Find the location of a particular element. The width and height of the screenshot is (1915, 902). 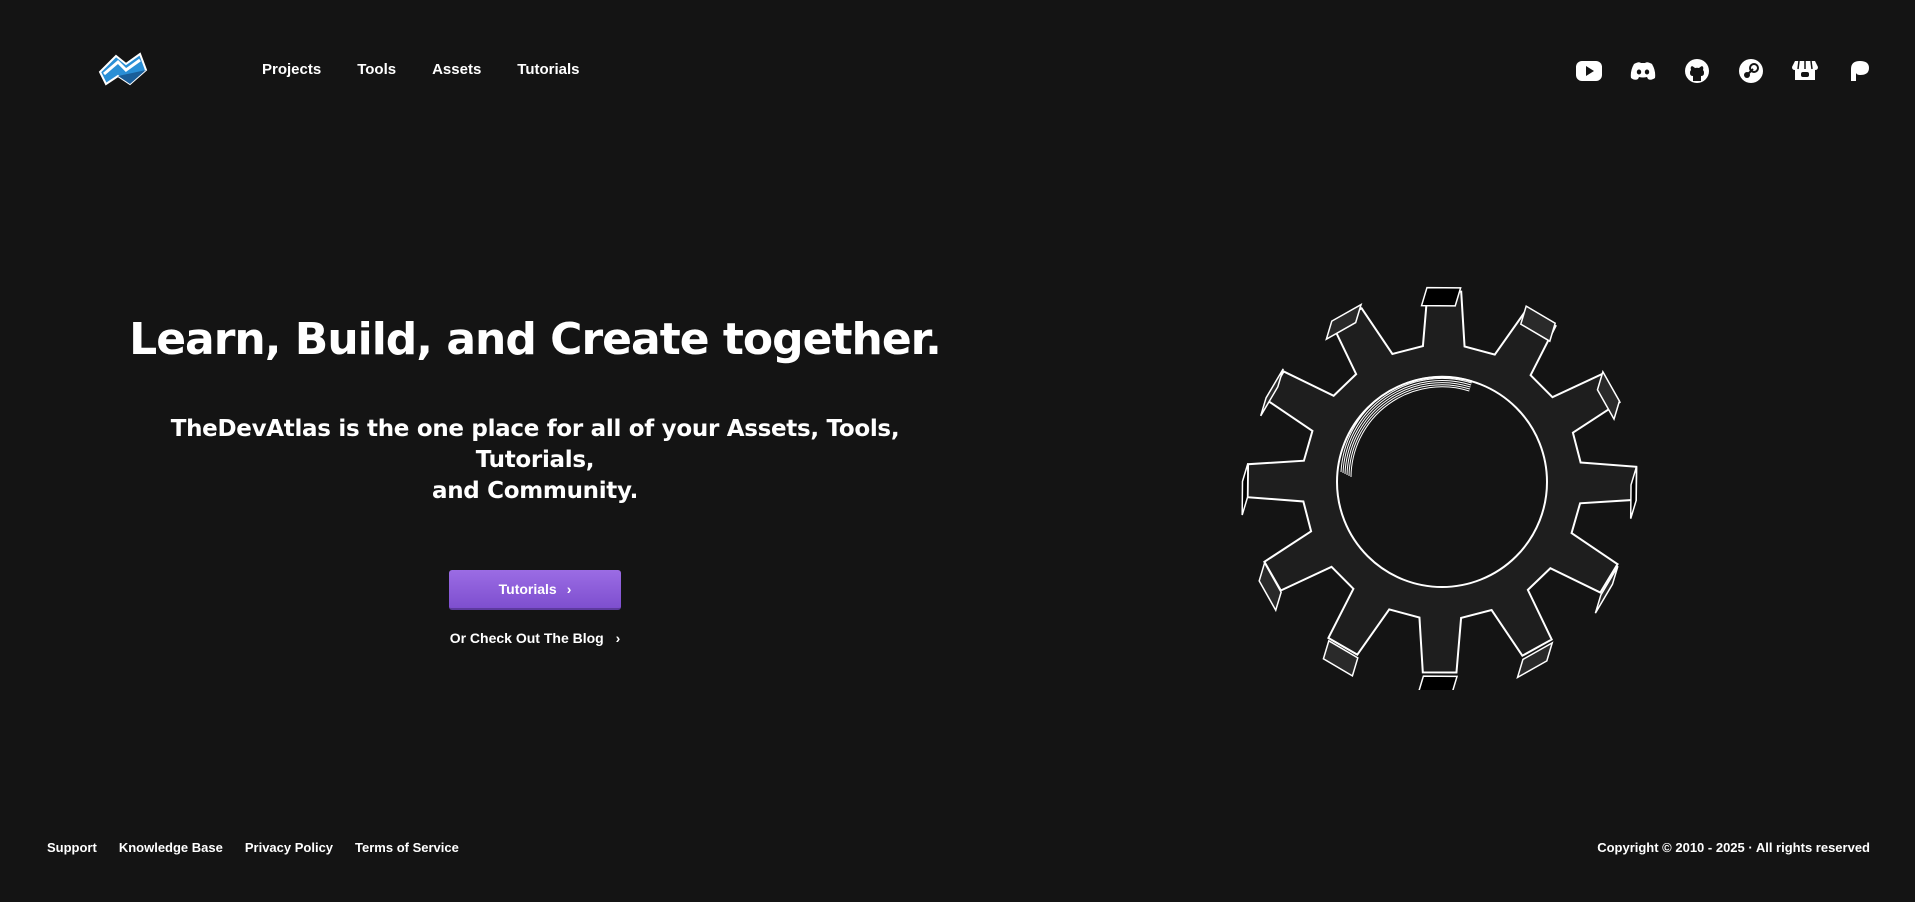

nav-tutorials: Tutorials is located at coordinates (548, 70).